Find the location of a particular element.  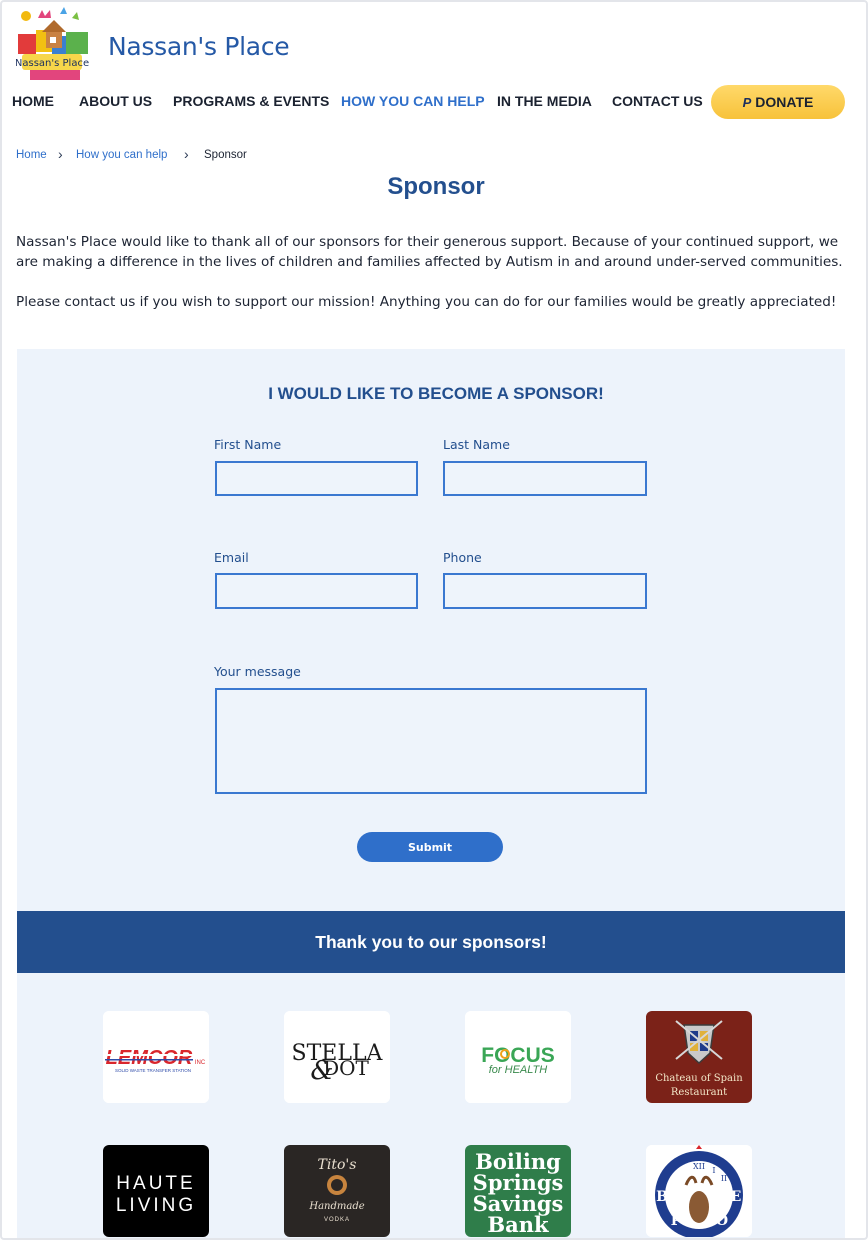

nav-how-you-can-help: HOW YOU CAN HELP is located at coordinates (413, 101).